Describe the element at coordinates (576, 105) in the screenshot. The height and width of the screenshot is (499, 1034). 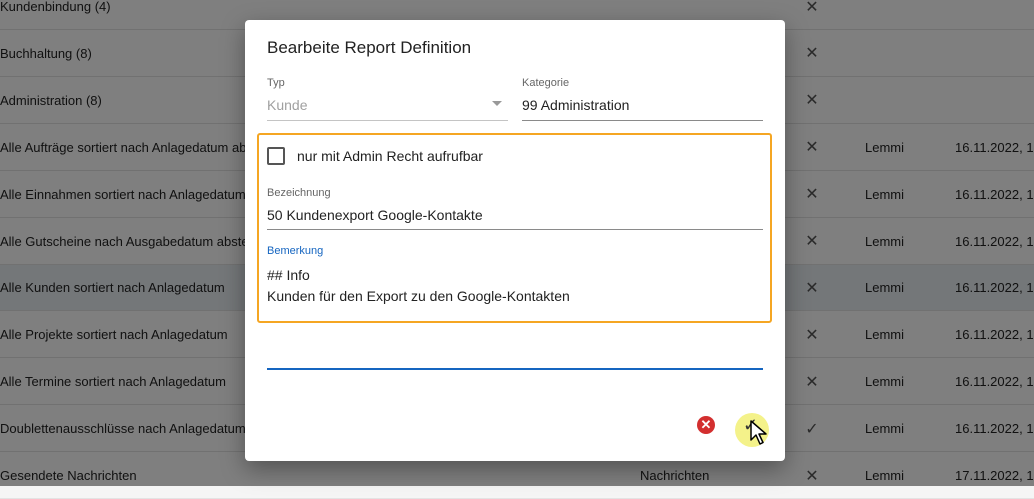
I see `kategorie-value: 99 Administration` at that location.